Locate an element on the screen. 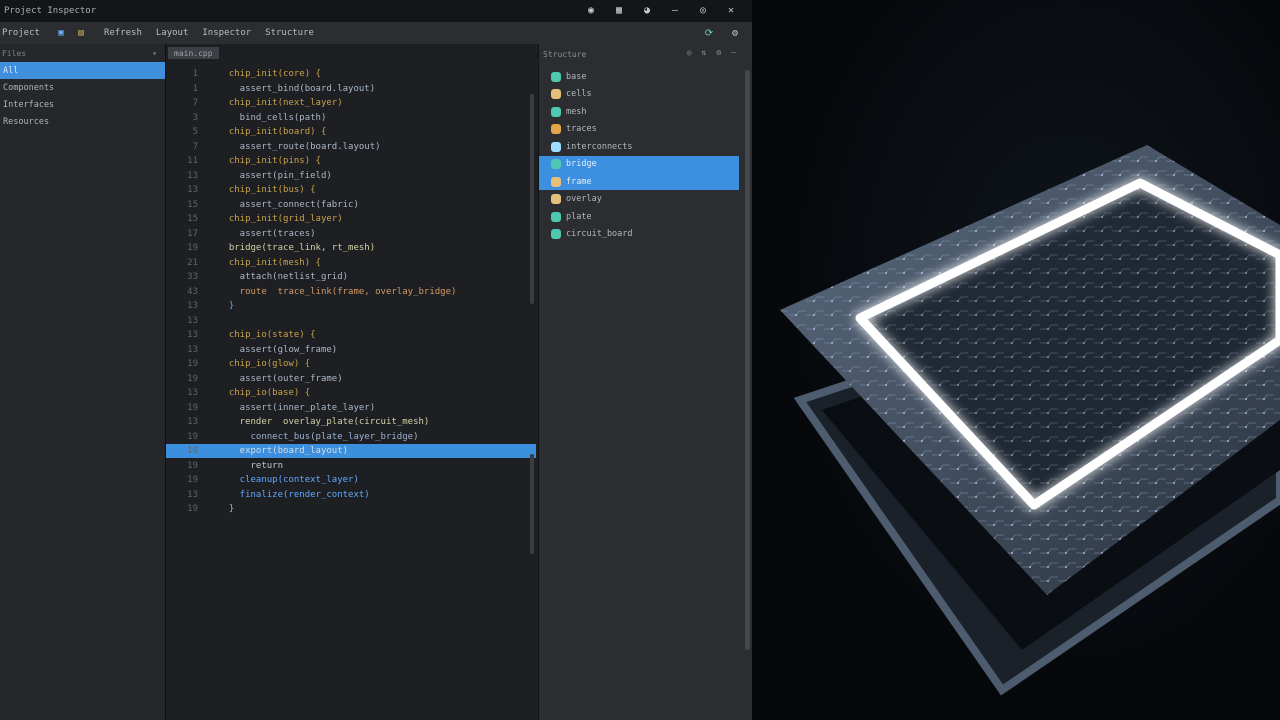 The width and height of the screenshot is (1280, 720). menu-item-structure: Structure is located at coordinates (289, 33).